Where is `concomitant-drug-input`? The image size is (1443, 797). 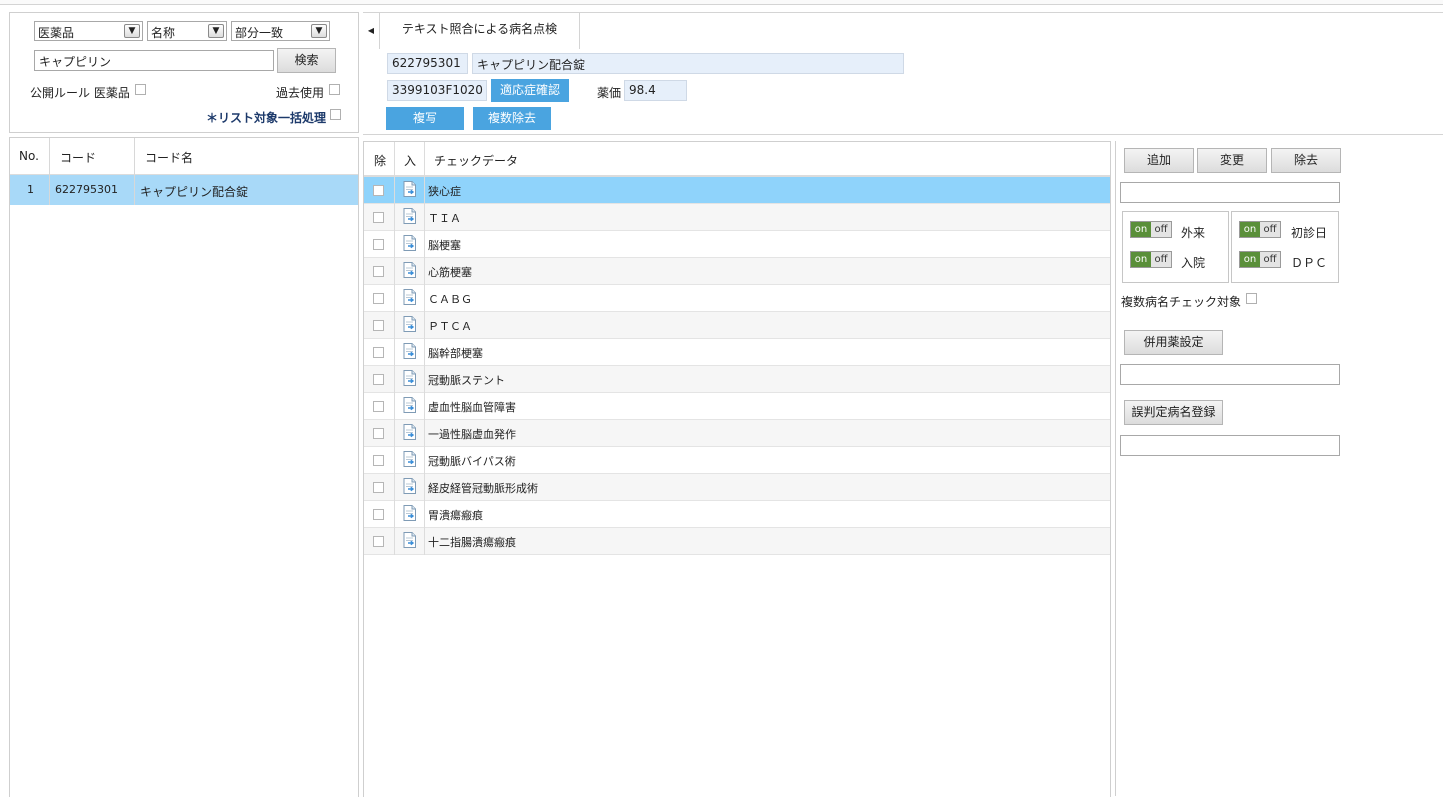 concomitant-drug-input is located at coordinates (1230, 374).